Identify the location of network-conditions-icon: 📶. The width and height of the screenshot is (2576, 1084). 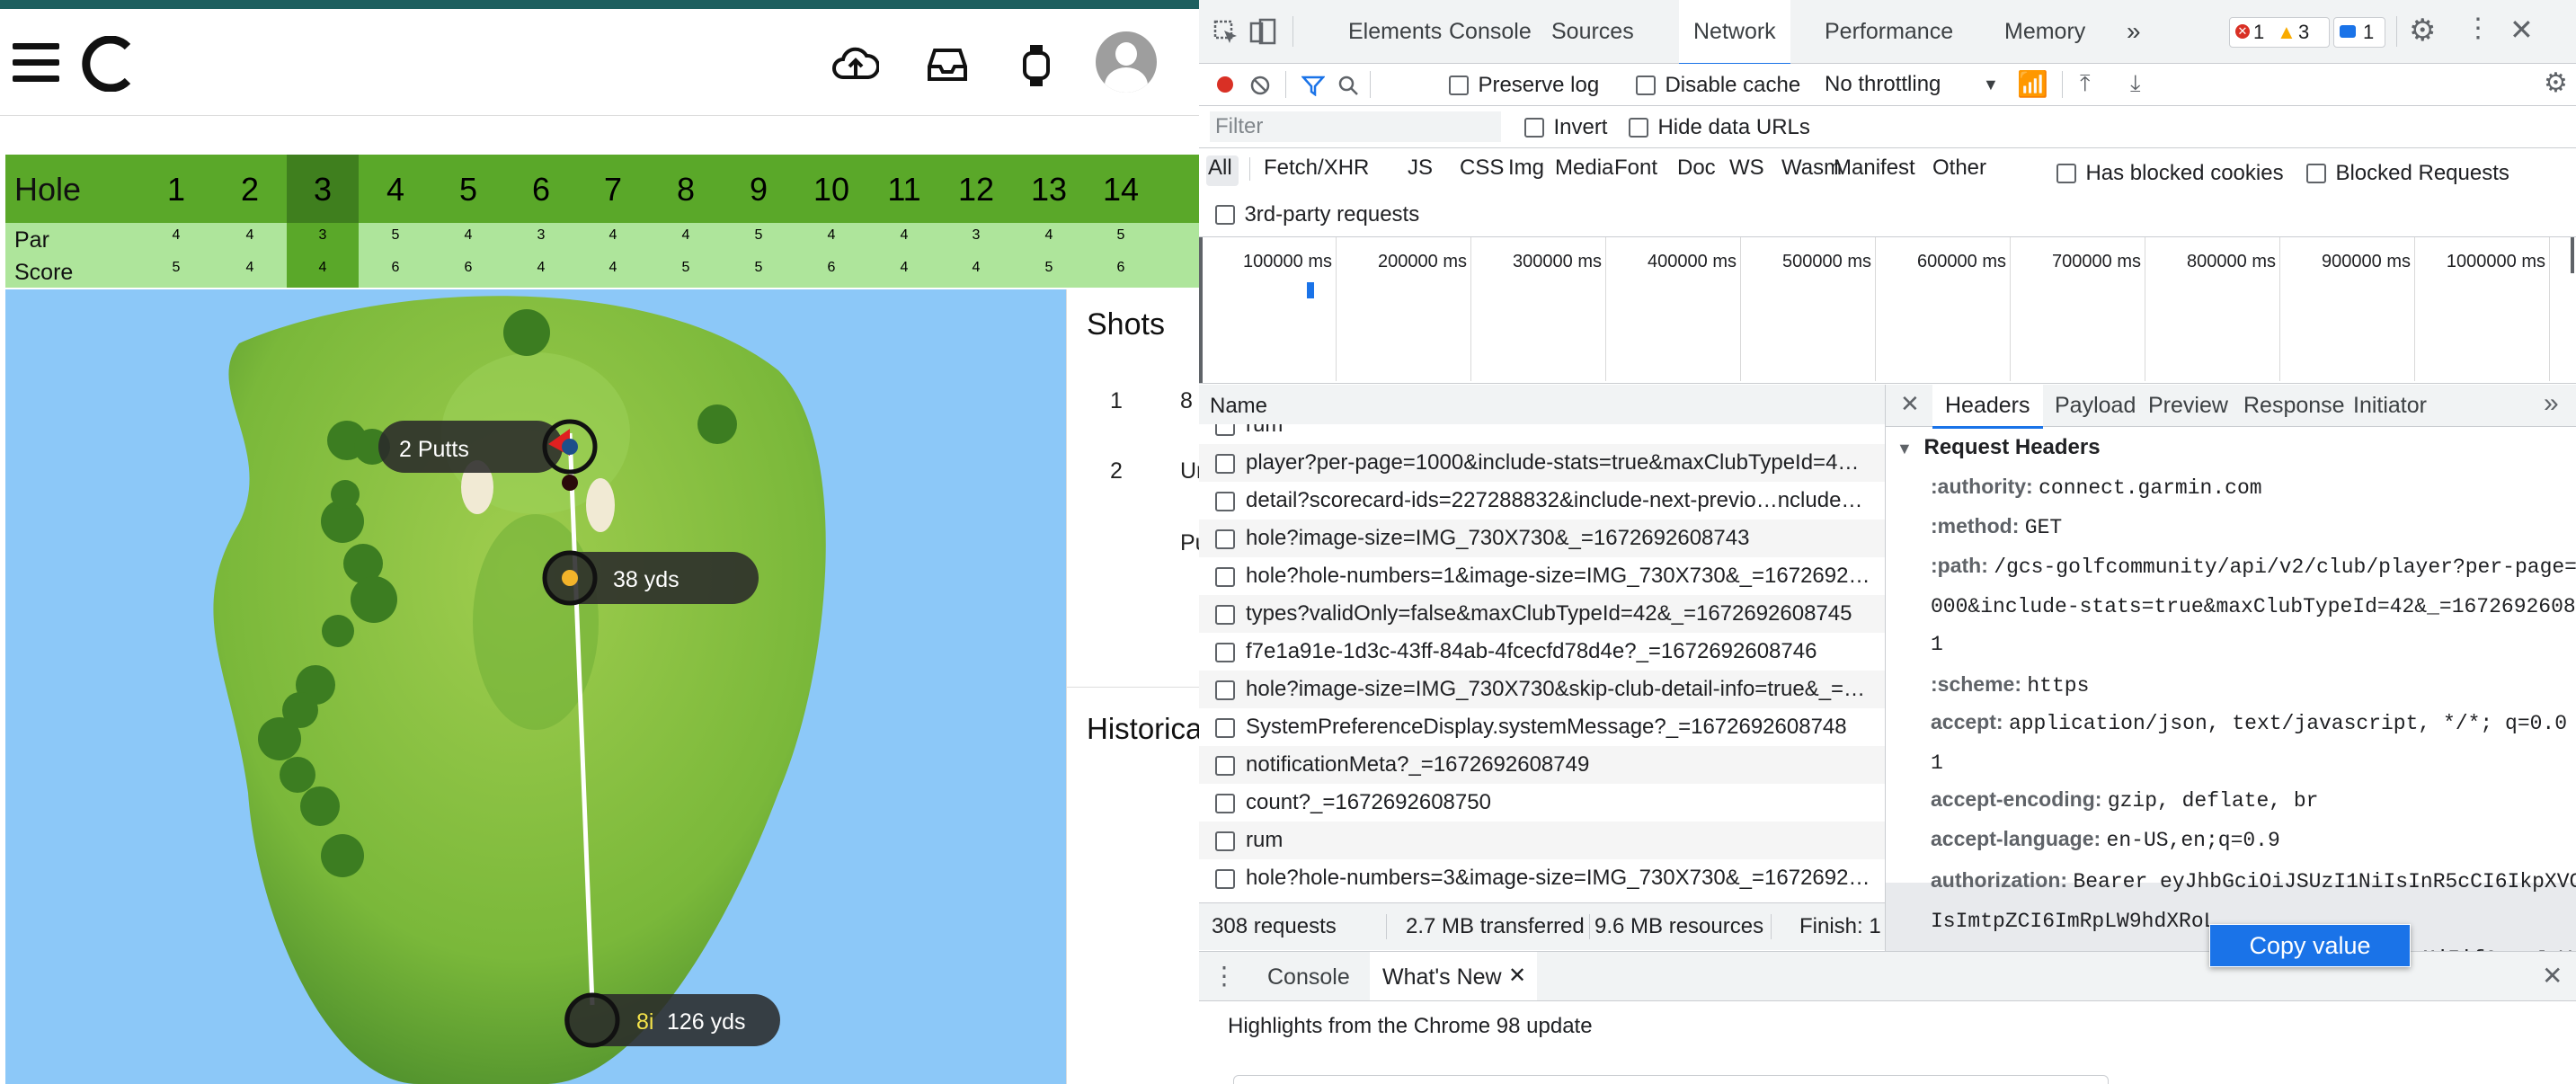
(2032, 84).